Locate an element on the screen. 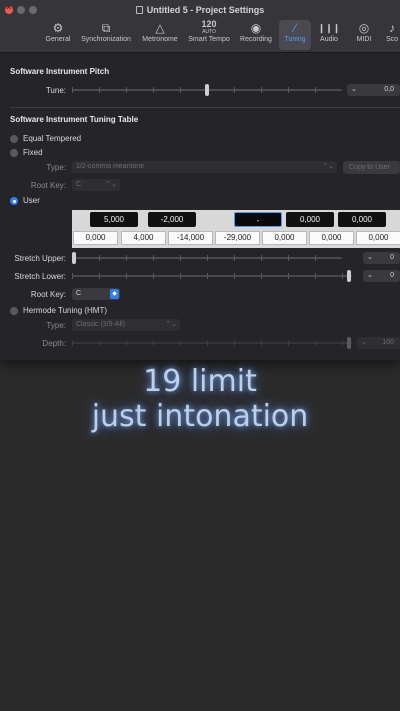 The image size is (400, 711). waveform-icon: ❙❙❙ is located at coordinates (329, 28).